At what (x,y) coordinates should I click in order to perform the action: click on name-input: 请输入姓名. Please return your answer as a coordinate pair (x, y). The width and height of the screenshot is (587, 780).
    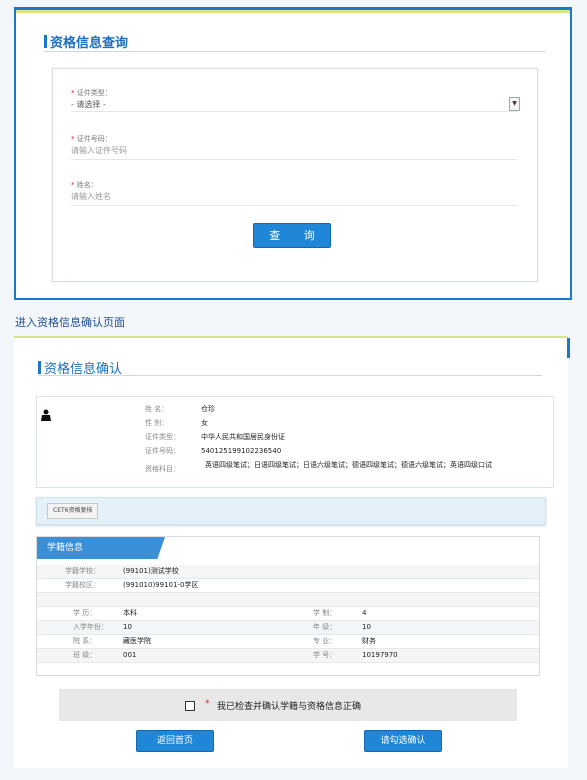
    Looking at the image, I should click on (294, 197).